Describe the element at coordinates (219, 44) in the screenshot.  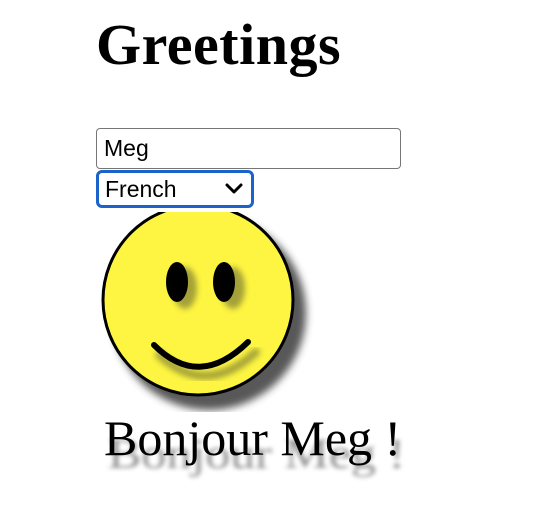
I see `page-title: Greetings` at that location.